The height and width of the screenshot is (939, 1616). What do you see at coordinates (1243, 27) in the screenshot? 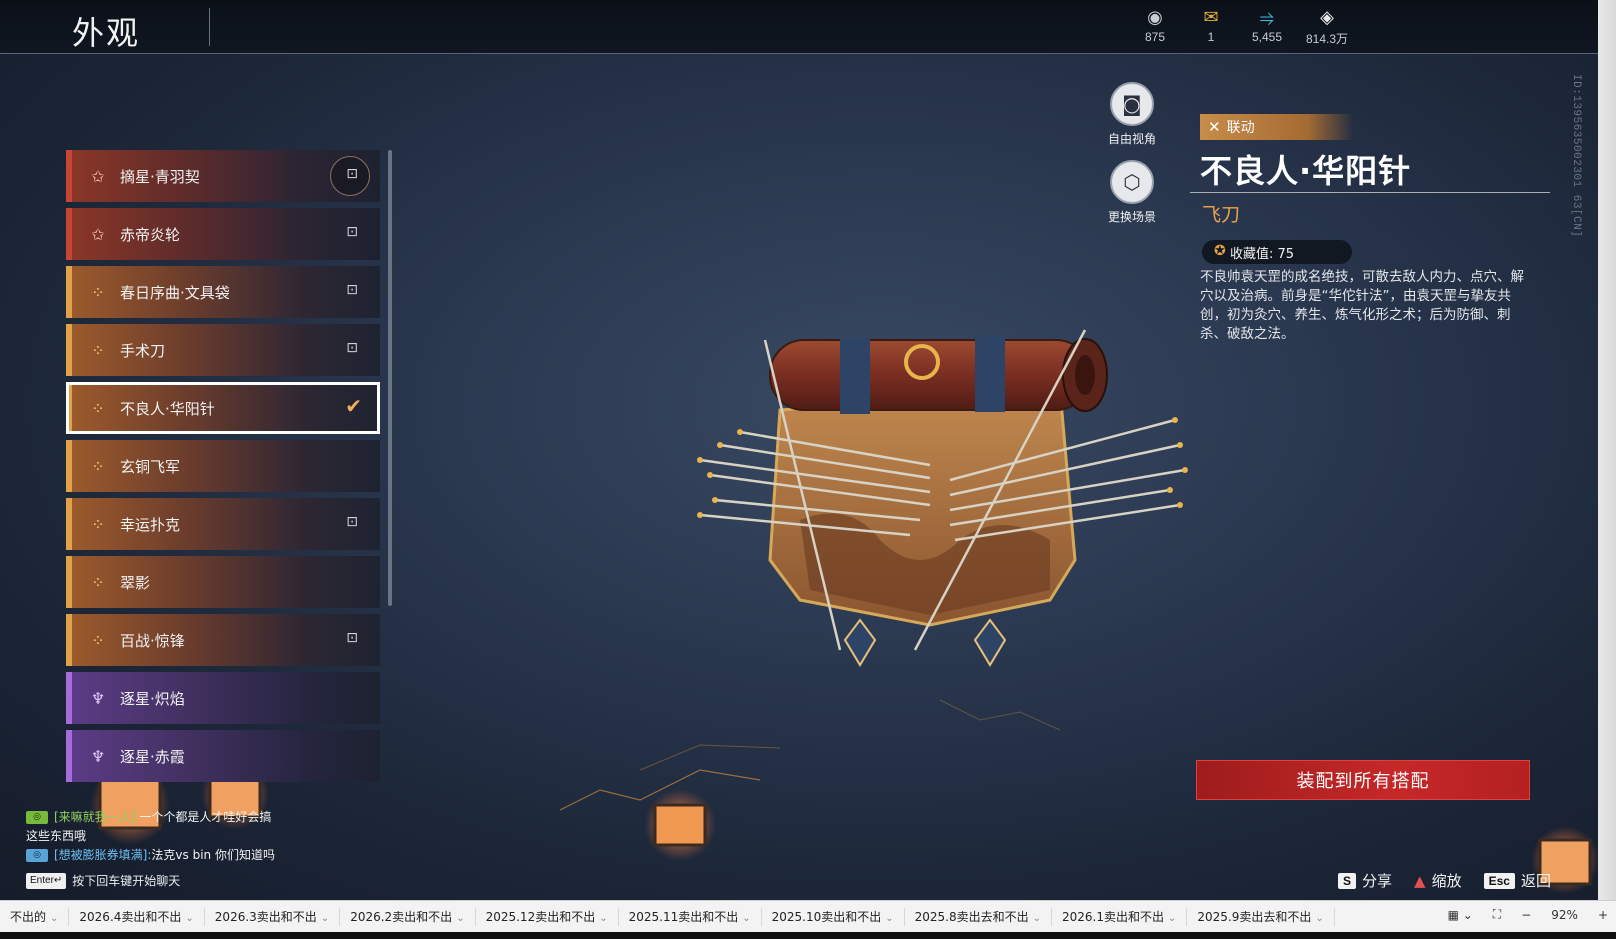
I see `currency-bar: ◉ 875 ✉ 1 ⥤ 5,455 ◈ 814.3万` at bounding box center [1243, 27].